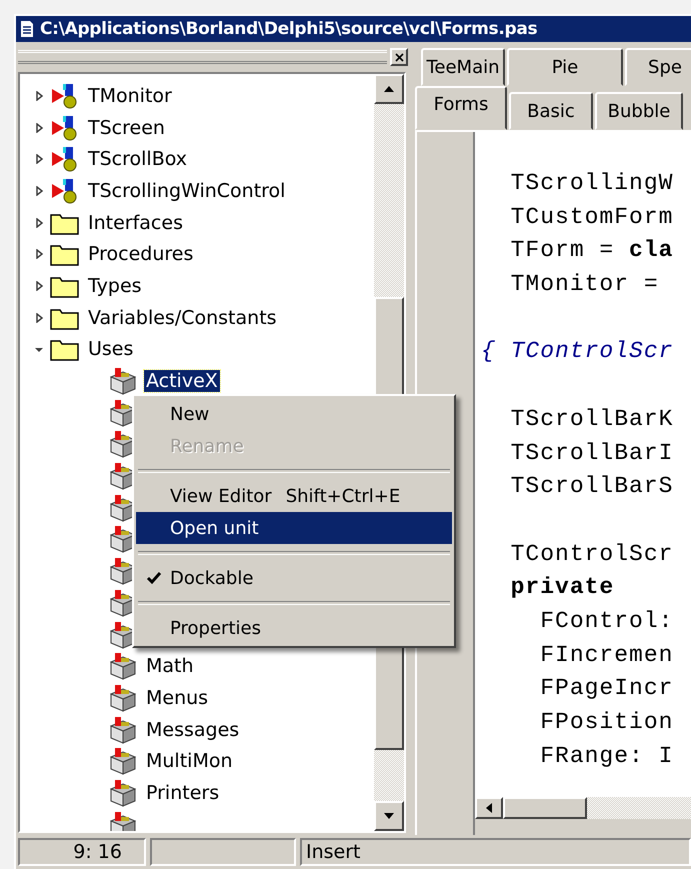 The width and height of the screenshot is (691, 869). I want to click on menu-item: Properties, so click(294, 628).